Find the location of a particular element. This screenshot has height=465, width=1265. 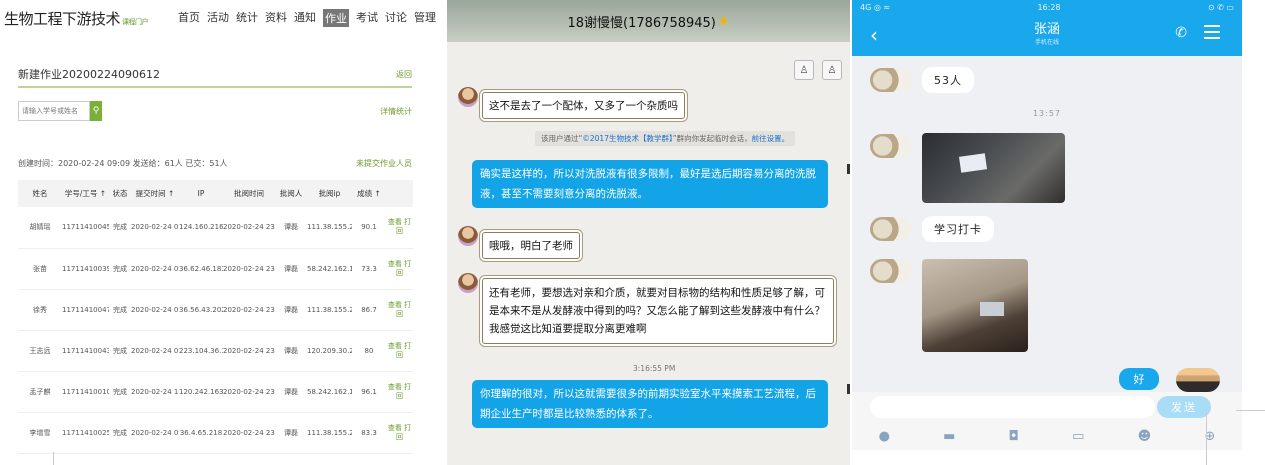

image-icon: ▬ is located at coordinates (949, 436).